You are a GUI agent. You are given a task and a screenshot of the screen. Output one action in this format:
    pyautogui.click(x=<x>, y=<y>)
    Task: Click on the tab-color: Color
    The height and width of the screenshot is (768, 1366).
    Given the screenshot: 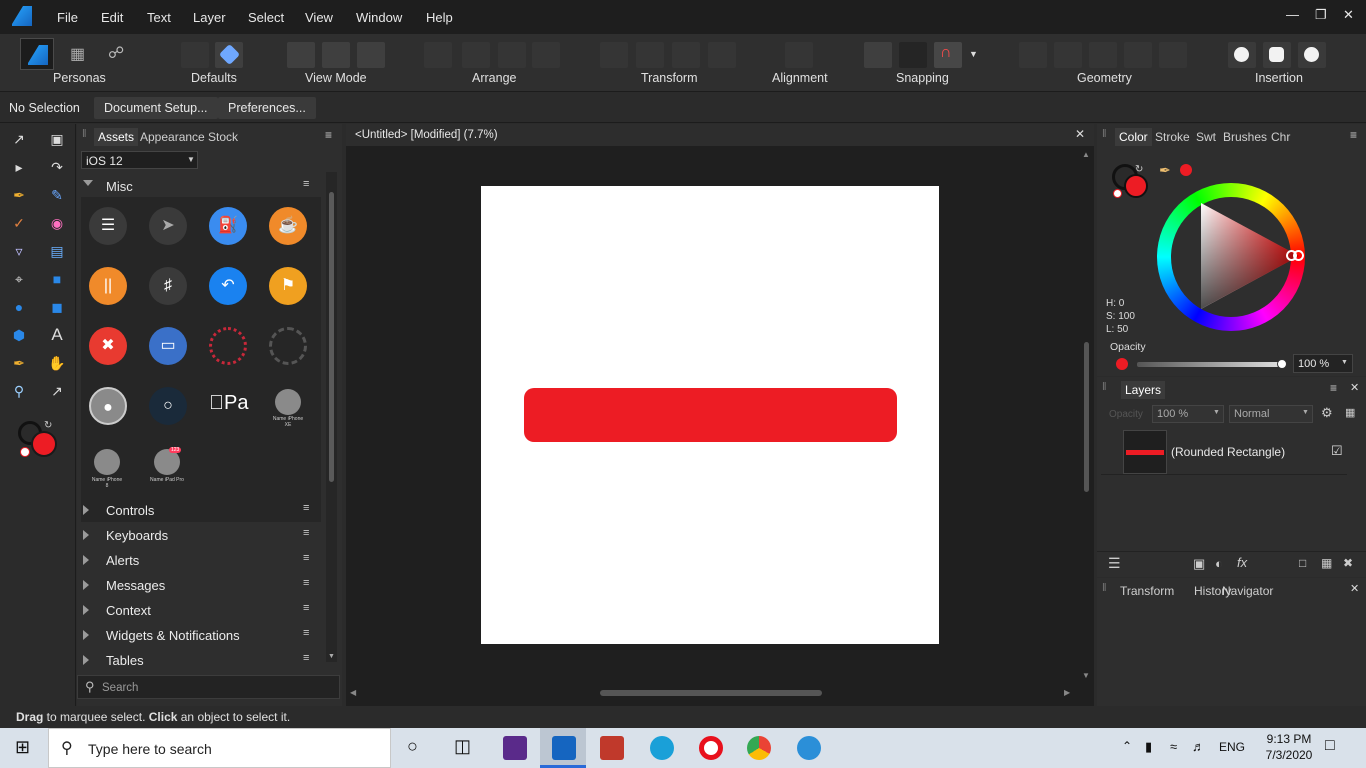 What is the action you would take?
    pyautogui.click(x=1133, y=137)
    